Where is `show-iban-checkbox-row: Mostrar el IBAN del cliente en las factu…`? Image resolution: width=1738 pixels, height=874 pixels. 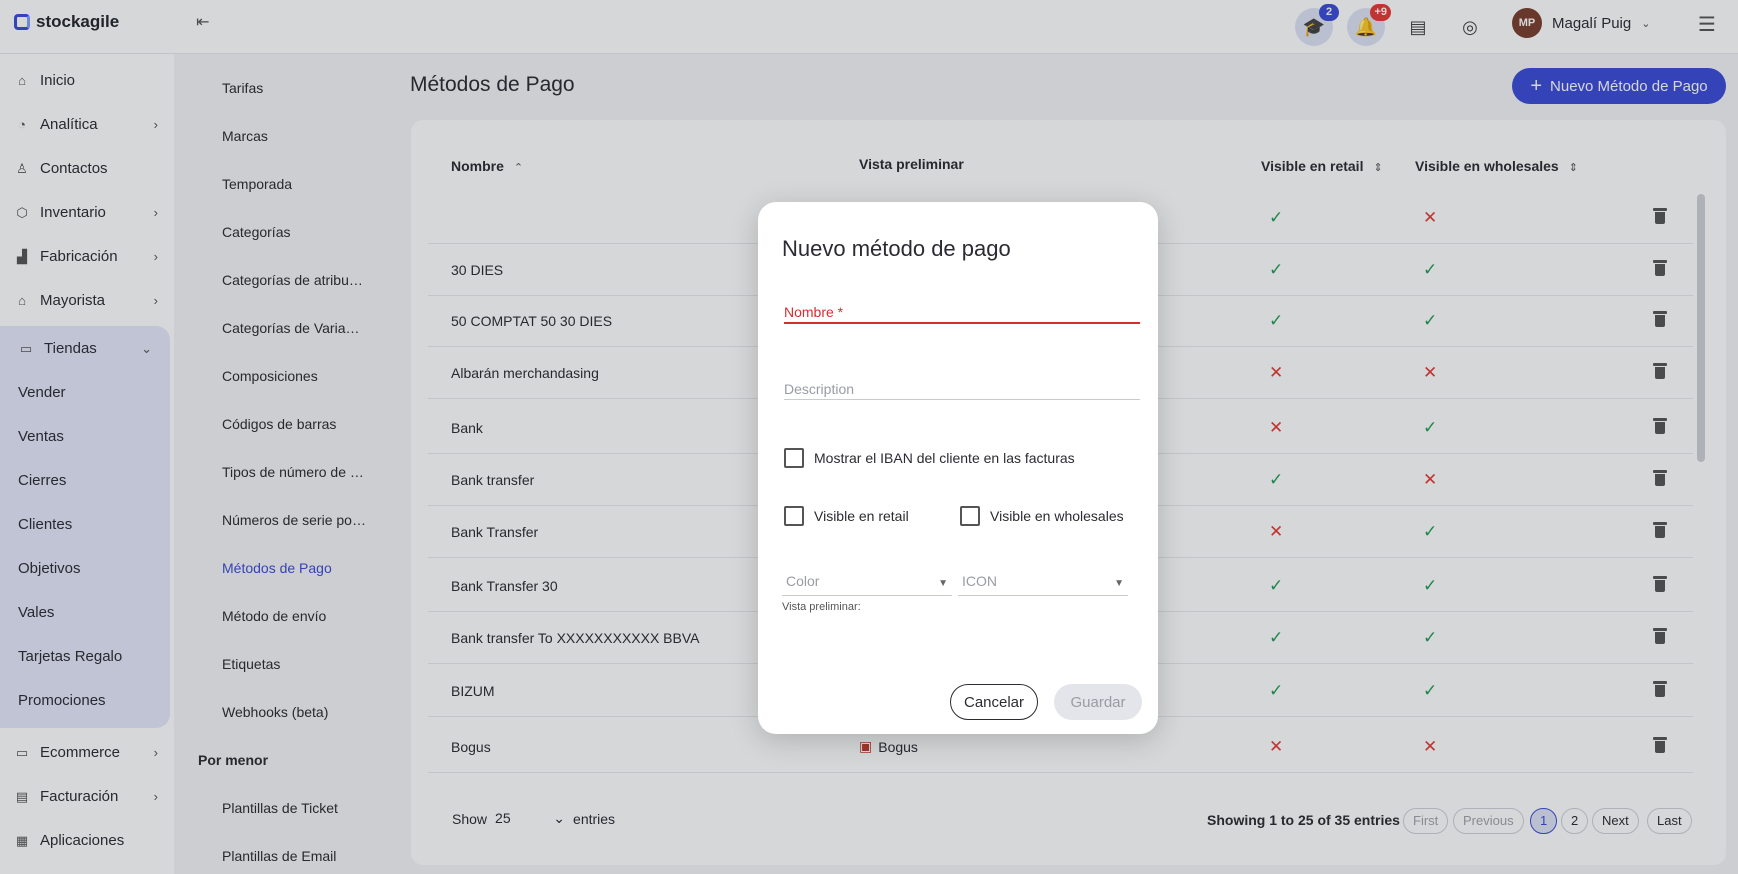
show-iban-checkbox-row: Mostrar el IBAN del cliente en las factu… is located at coordinates (929, 458).